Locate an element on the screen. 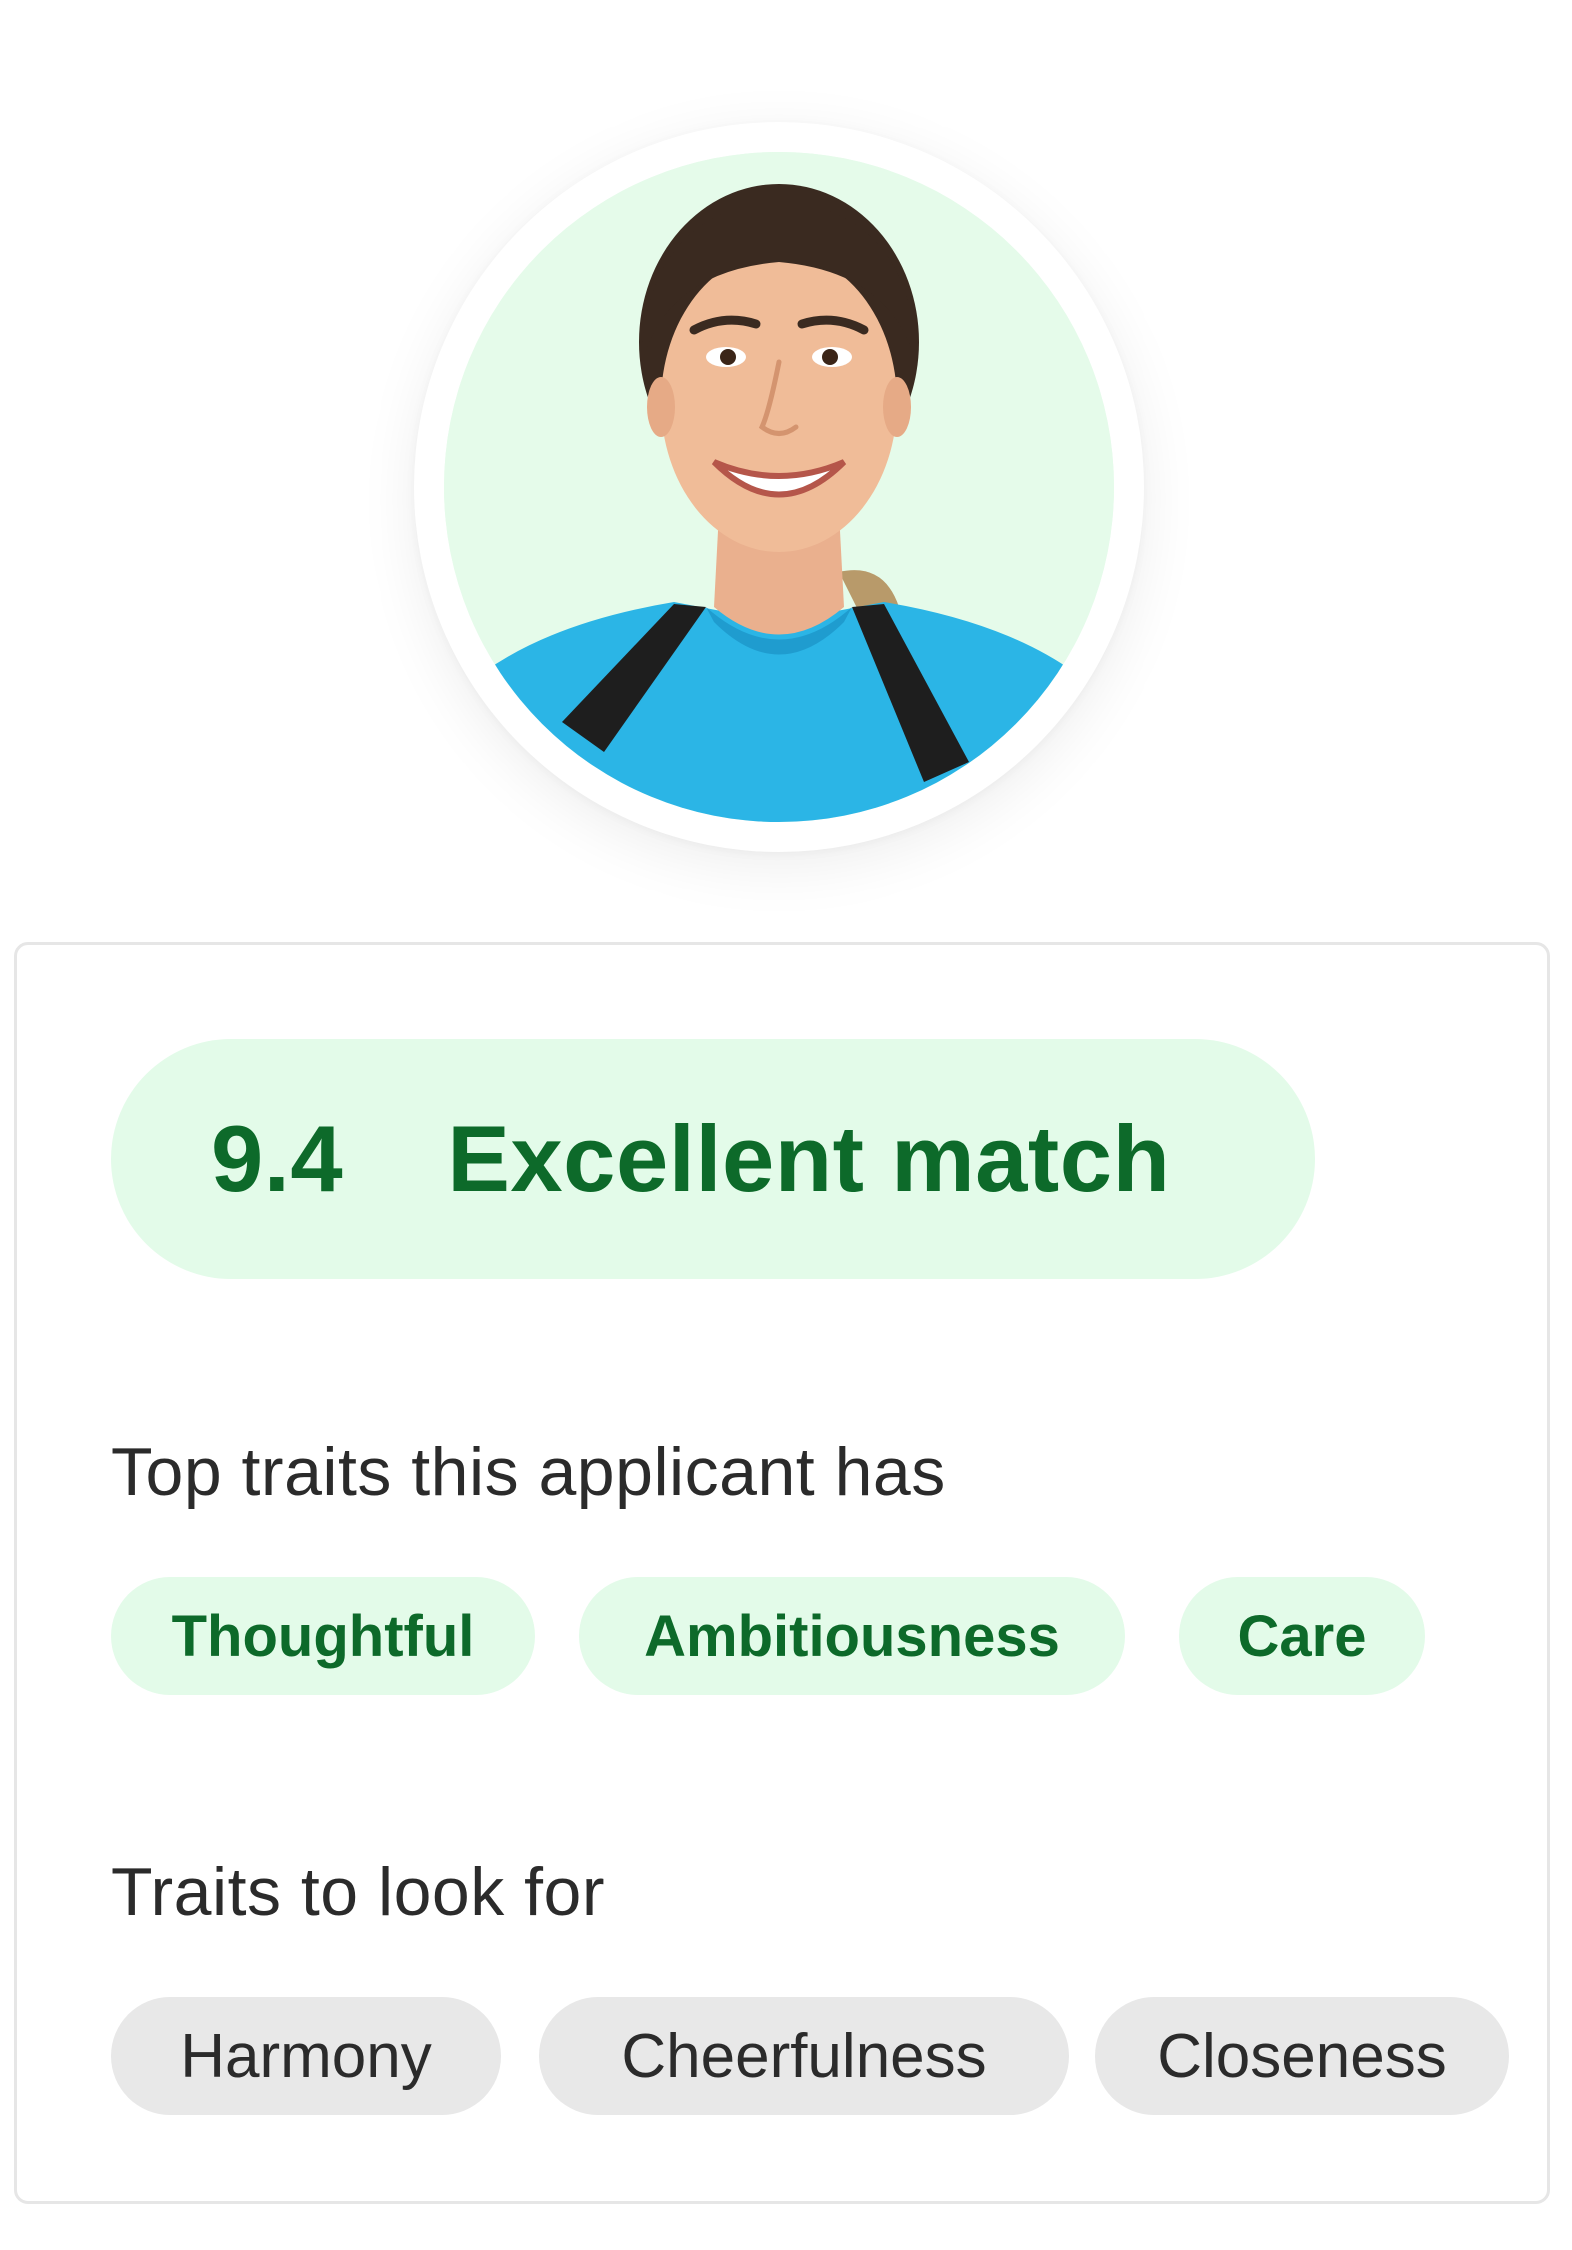 The width and height of the screenshot is (1572, 2250). trait-chip-cheerfulness: Cheerfulness is located at coordinates (804, 2056).